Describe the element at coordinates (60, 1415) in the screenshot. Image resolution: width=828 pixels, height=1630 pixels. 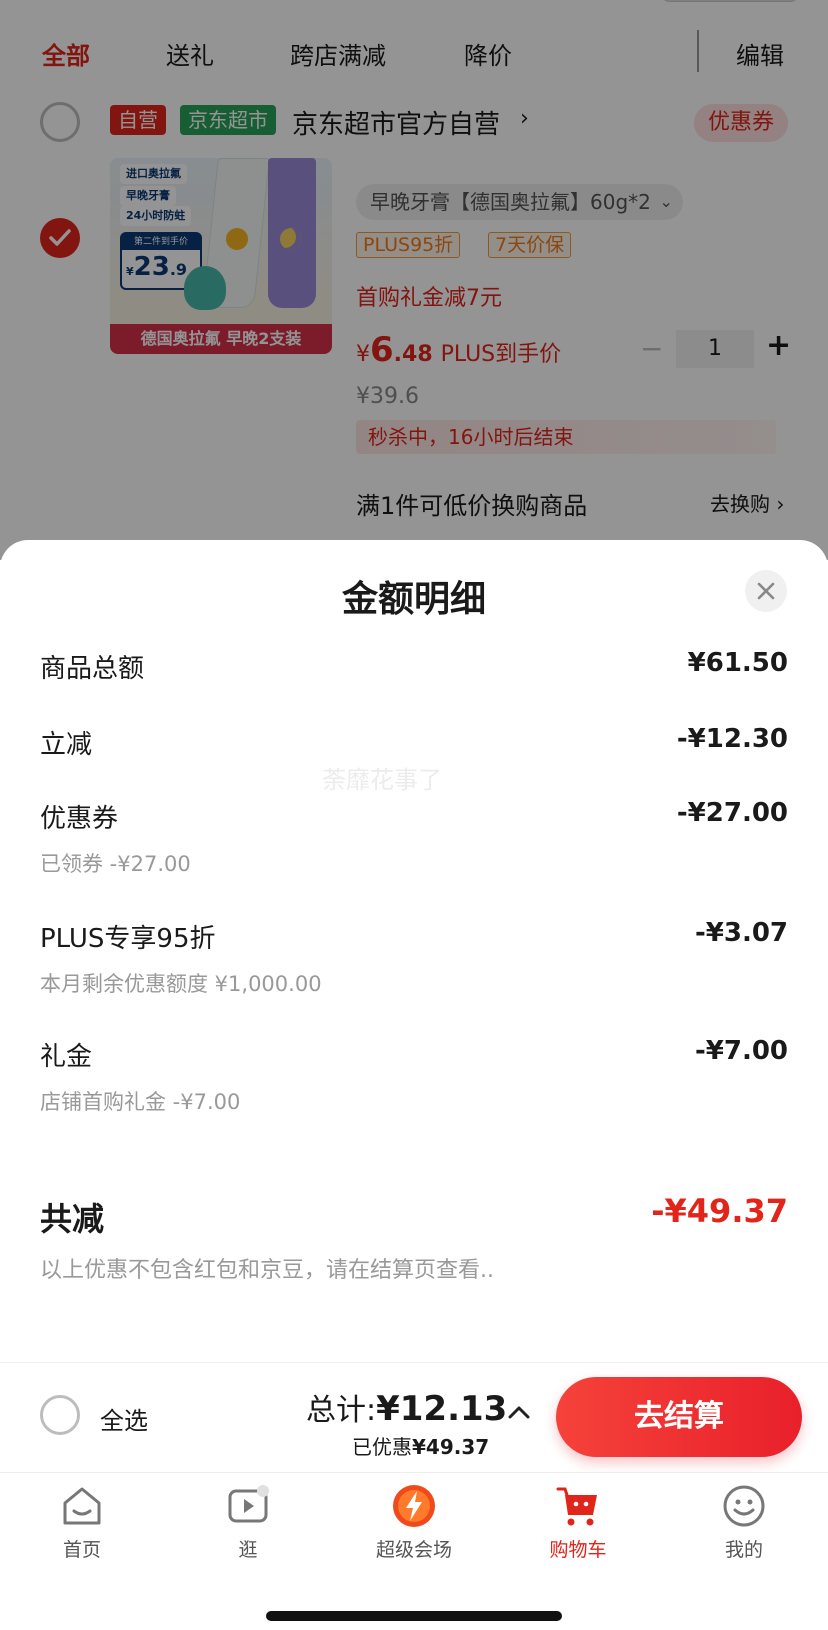
I see `select-all-radio` at that location.